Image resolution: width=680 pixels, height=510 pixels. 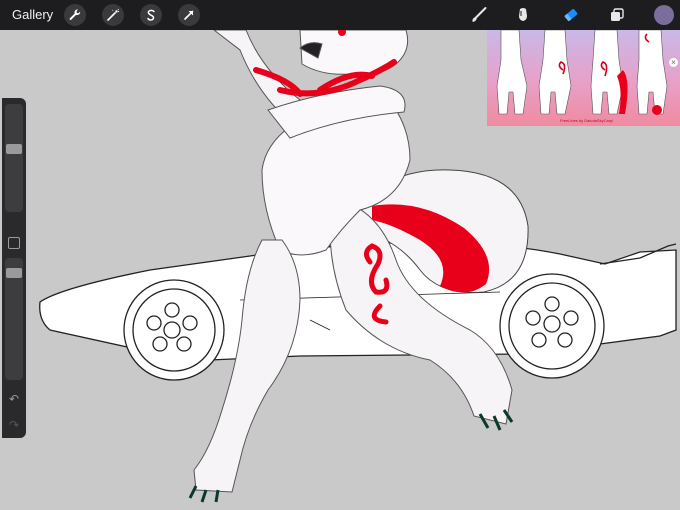 I want to click on reference-caption: FreeLines by DakotaSkyCaryl, so click(x=586, y=120).